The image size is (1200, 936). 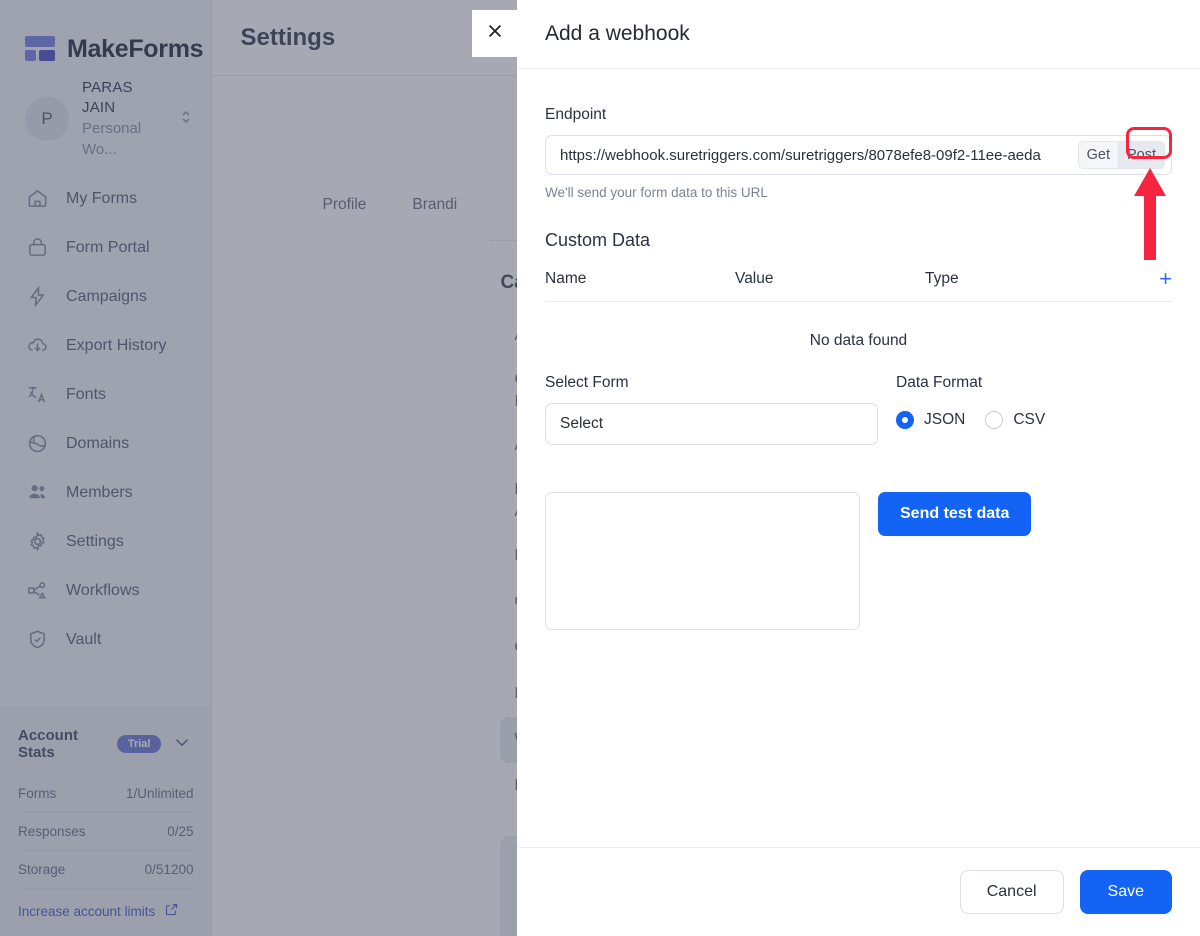 I want to click on avatar: P, so click(x=47, y=119).